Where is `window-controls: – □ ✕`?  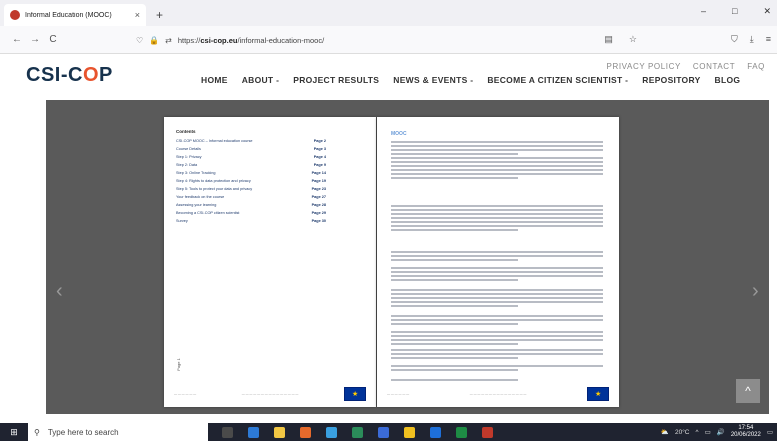 window-controls: – □ ✕ is located at coordinates (736, 11).